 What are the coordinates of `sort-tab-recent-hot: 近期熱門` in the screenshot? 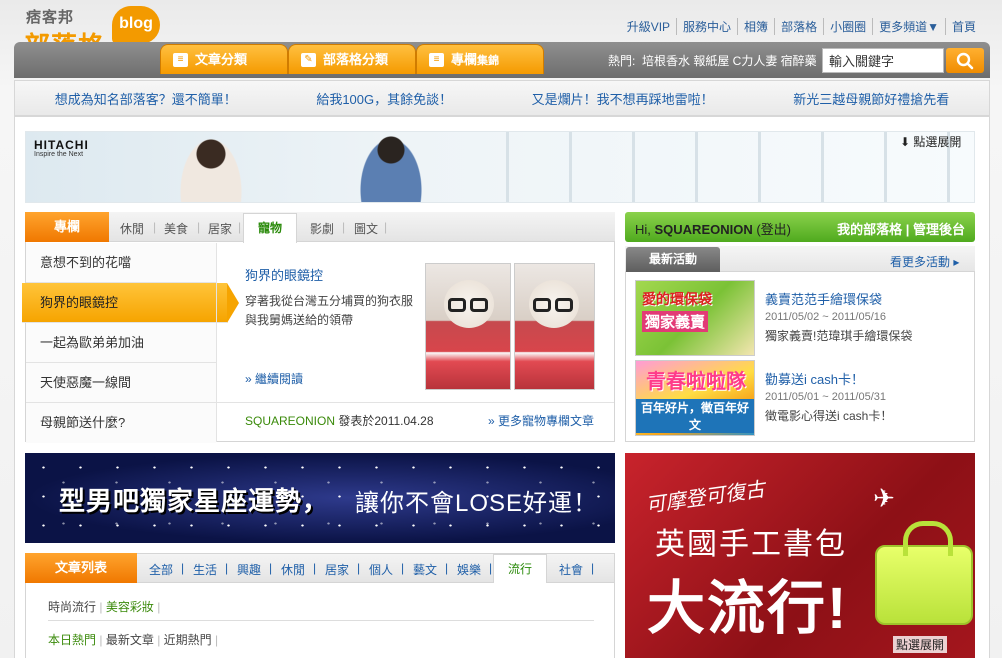 It's located at (188, 640).